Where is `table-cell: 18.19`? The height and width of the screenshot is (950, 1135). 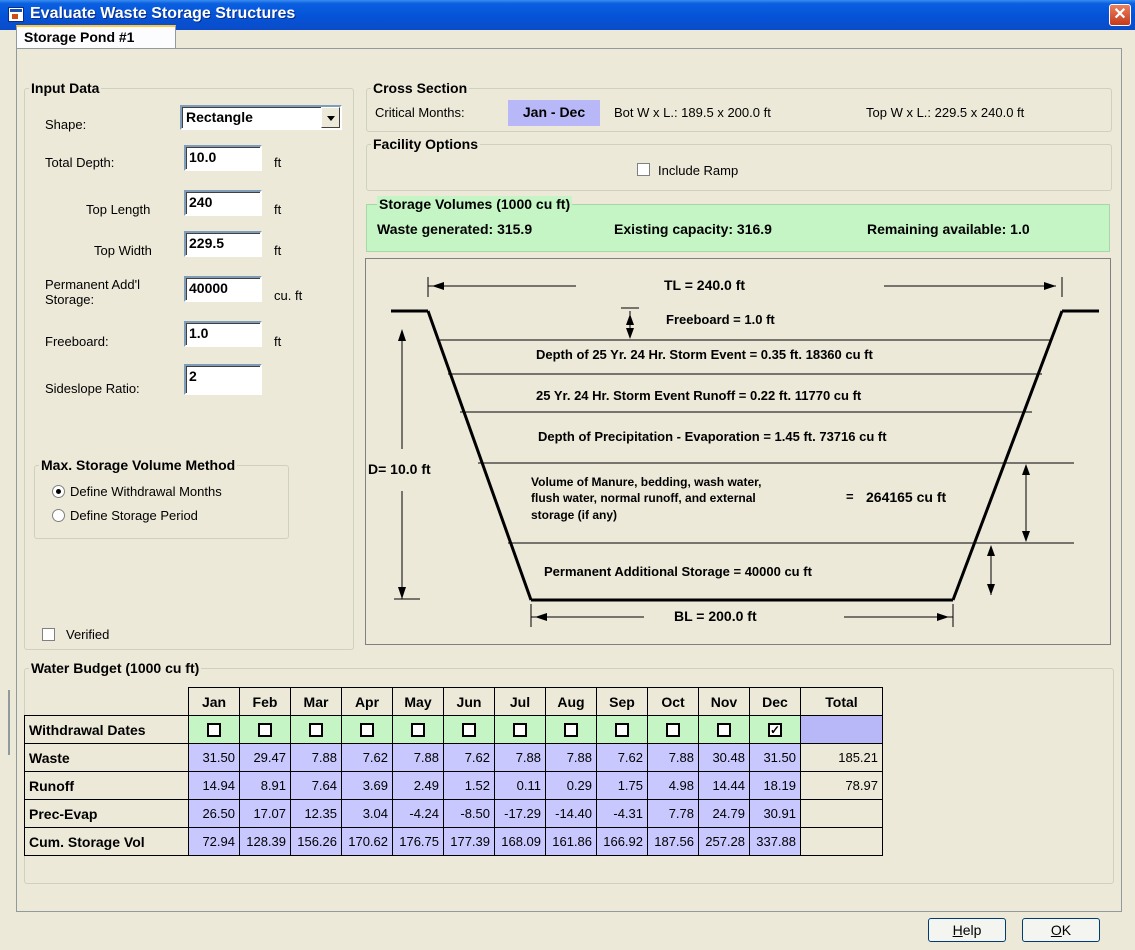 table-cell: 18.19 is located at coordinates (775, 785).